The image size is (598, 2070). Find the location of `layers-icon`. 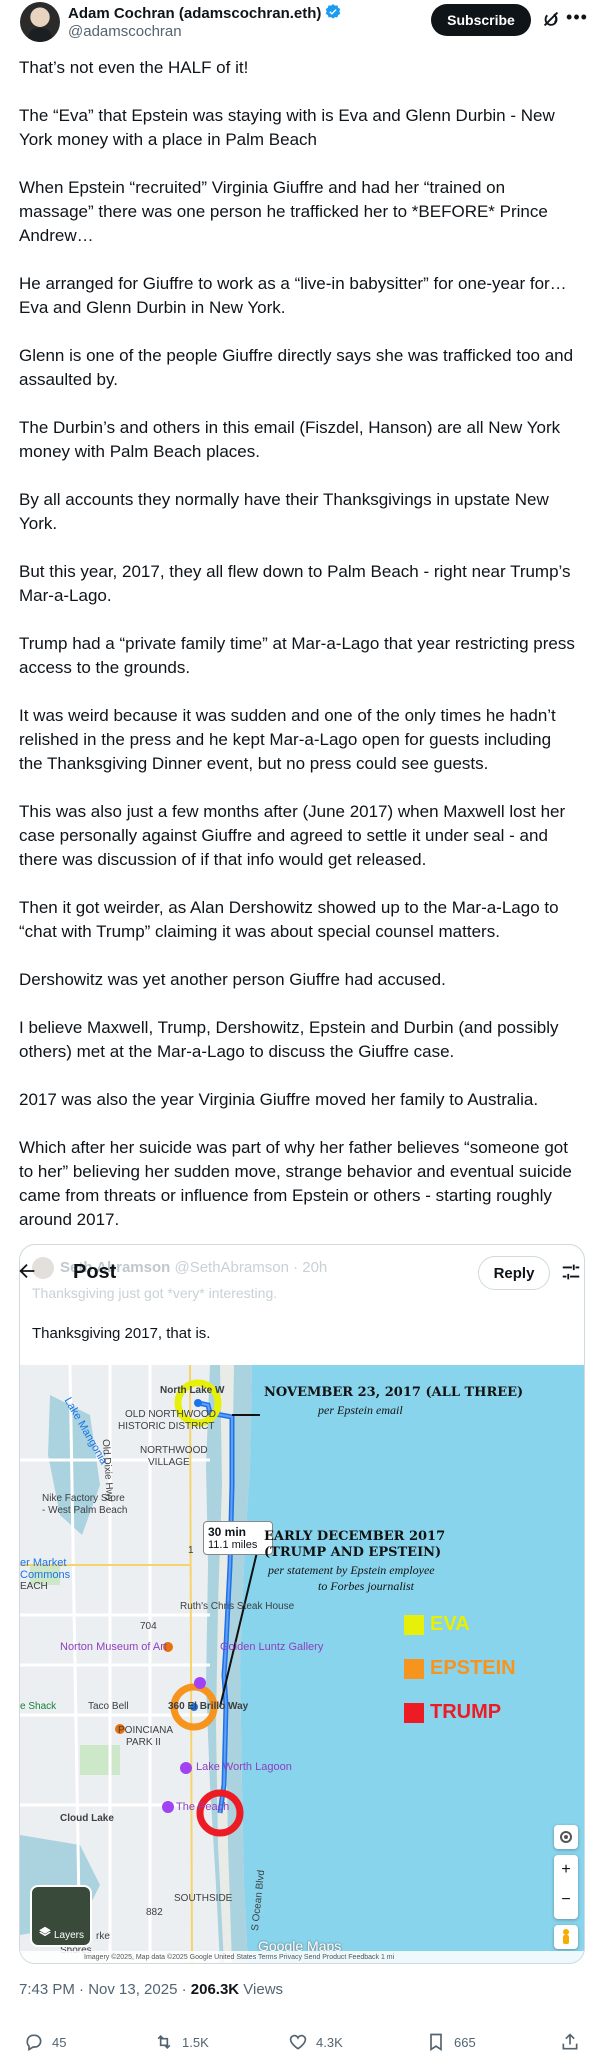

layers-icon is located at coordinates (45, 1931).